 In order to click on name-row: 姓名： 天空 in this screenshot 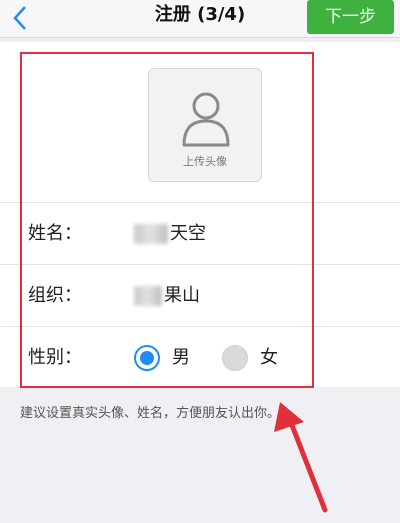, I will do `click(200, 233)`.